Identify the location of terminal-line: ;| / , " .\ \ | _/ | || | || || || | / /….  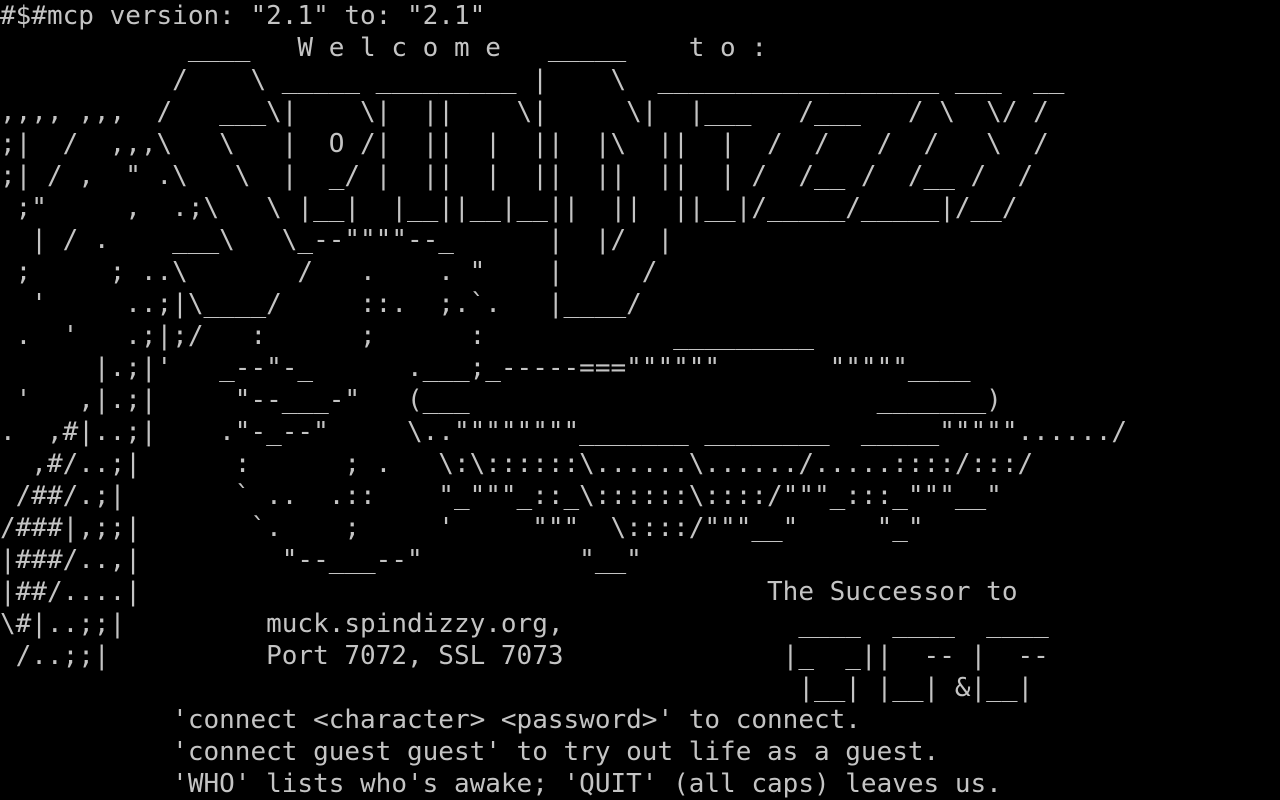
(517, 176).